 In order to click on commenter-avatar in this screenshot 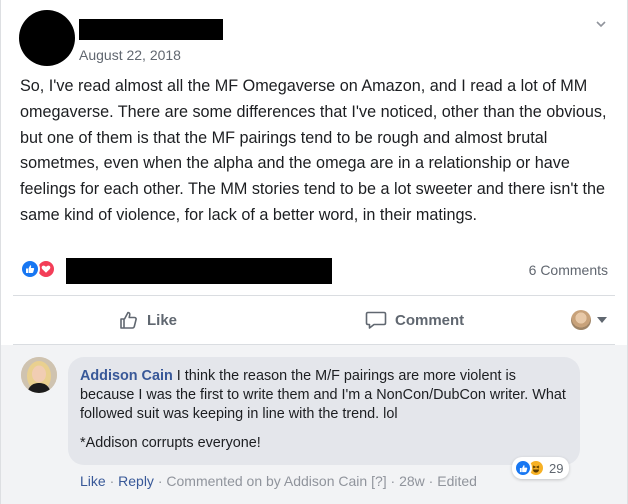, I will do `click(39, 375)`.